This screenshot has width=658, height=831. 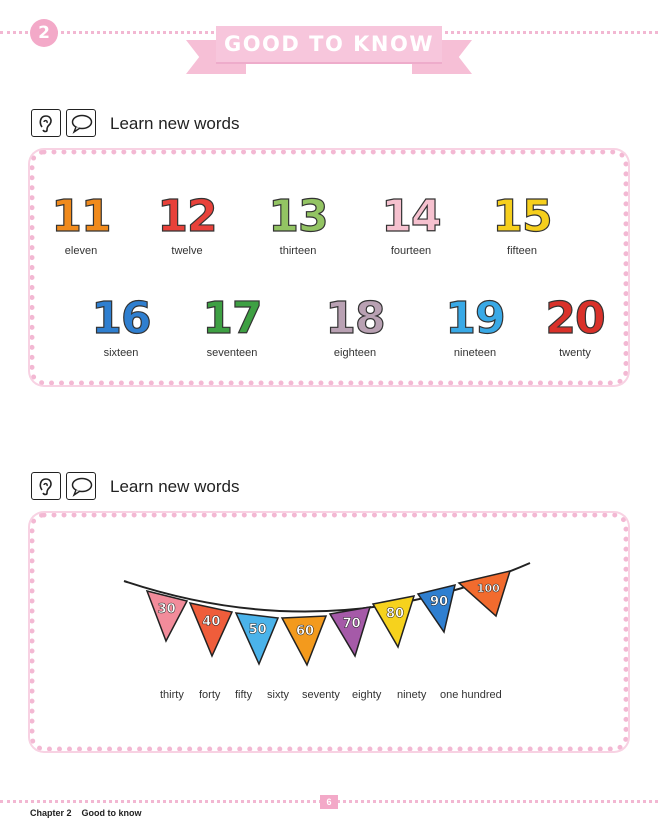 I want to click on footer-chapter: Chapter 2 Good to know, so click(x=91, y=813).